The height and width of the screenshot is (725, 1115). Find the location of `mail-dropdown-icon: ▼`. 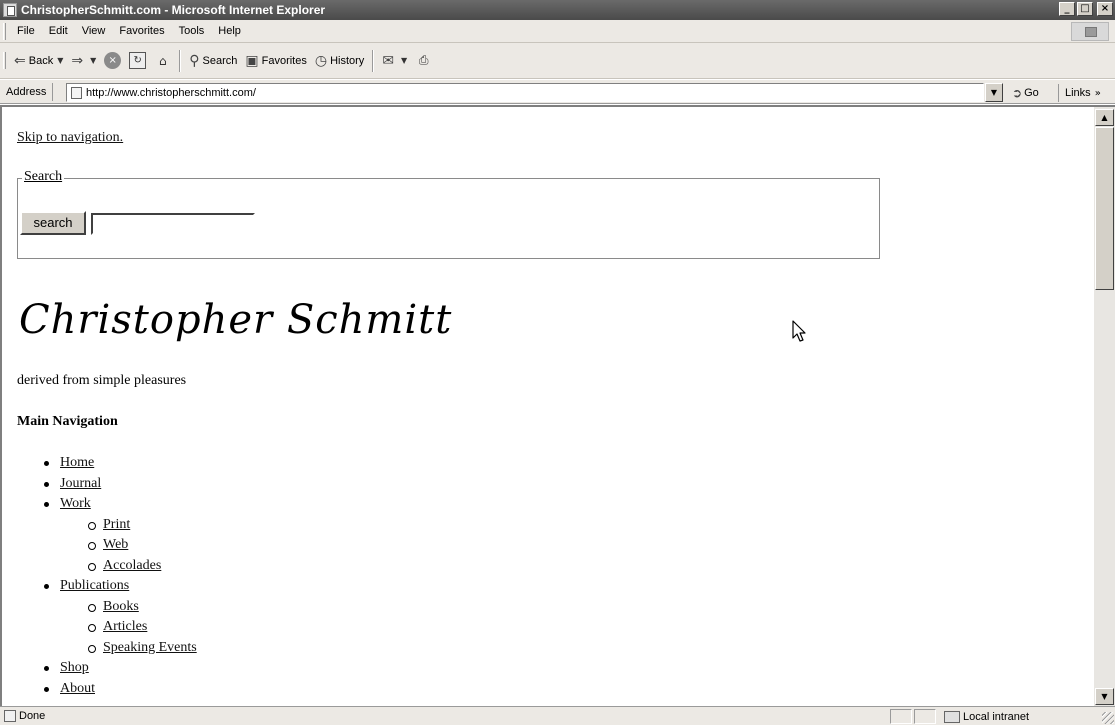

mail-dropdown-icon: ▼ is located at coordinates (404, 60).